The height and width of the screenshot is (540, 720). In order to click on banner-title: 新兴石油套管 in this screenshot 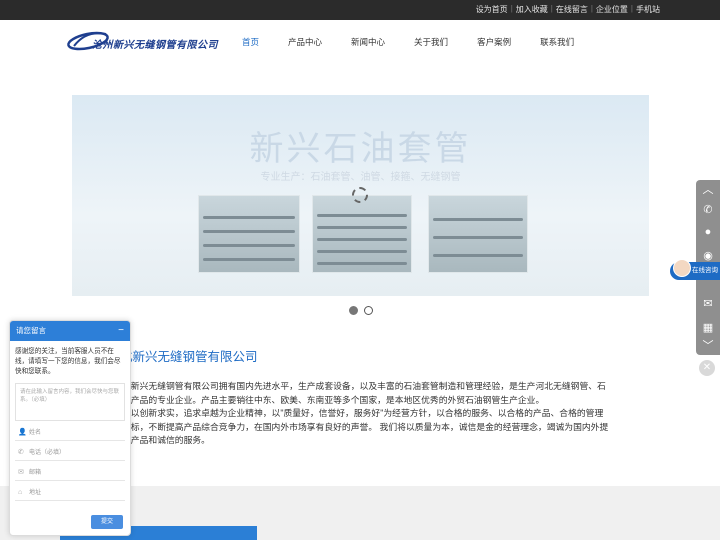, I will do `click(360, 149)`.